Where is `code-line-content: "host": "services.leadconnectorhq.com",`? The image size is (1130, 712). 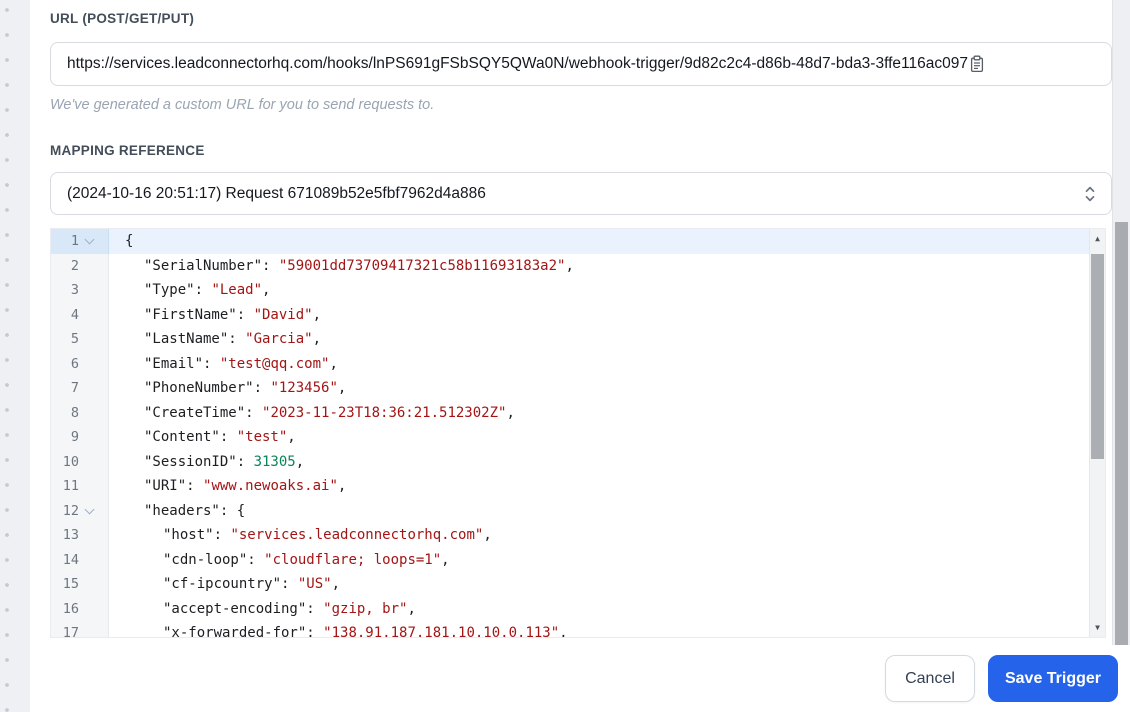 code-line-content: "host": "services.leadconnectorhq.com", is located at coordinates (300, 535).